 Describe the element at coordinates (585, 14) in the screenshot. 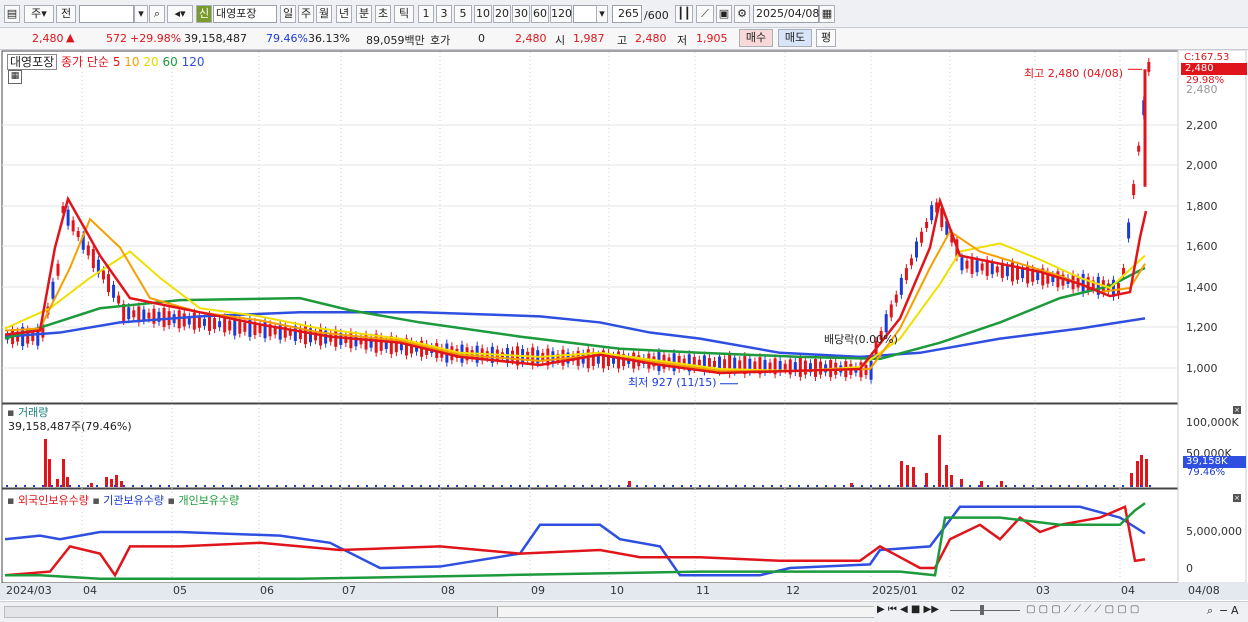

I see `custom-num-field` at that location.